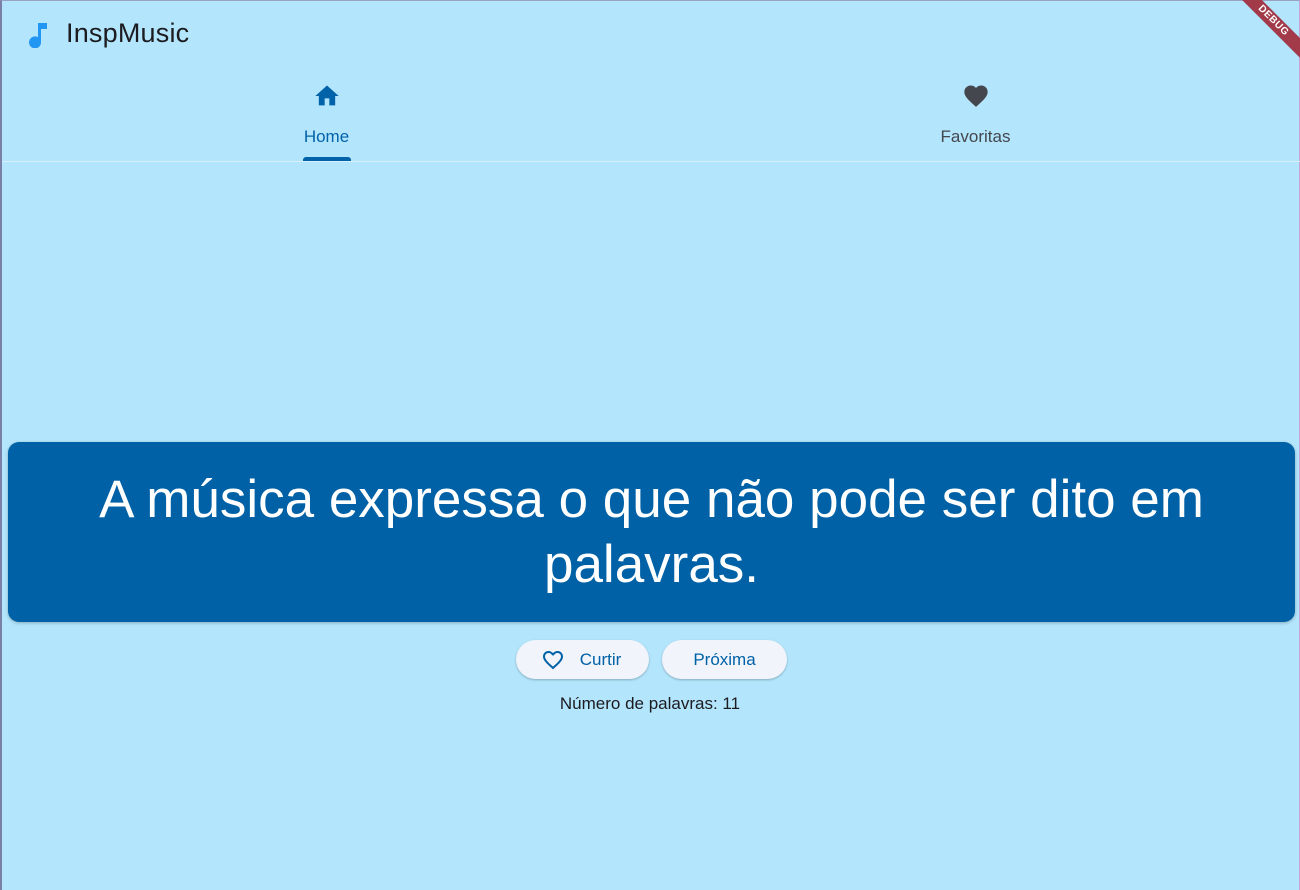 The width and height of the screenshot is (1300, 890). I want to click on next-button: Próxima, so click(724, 659).